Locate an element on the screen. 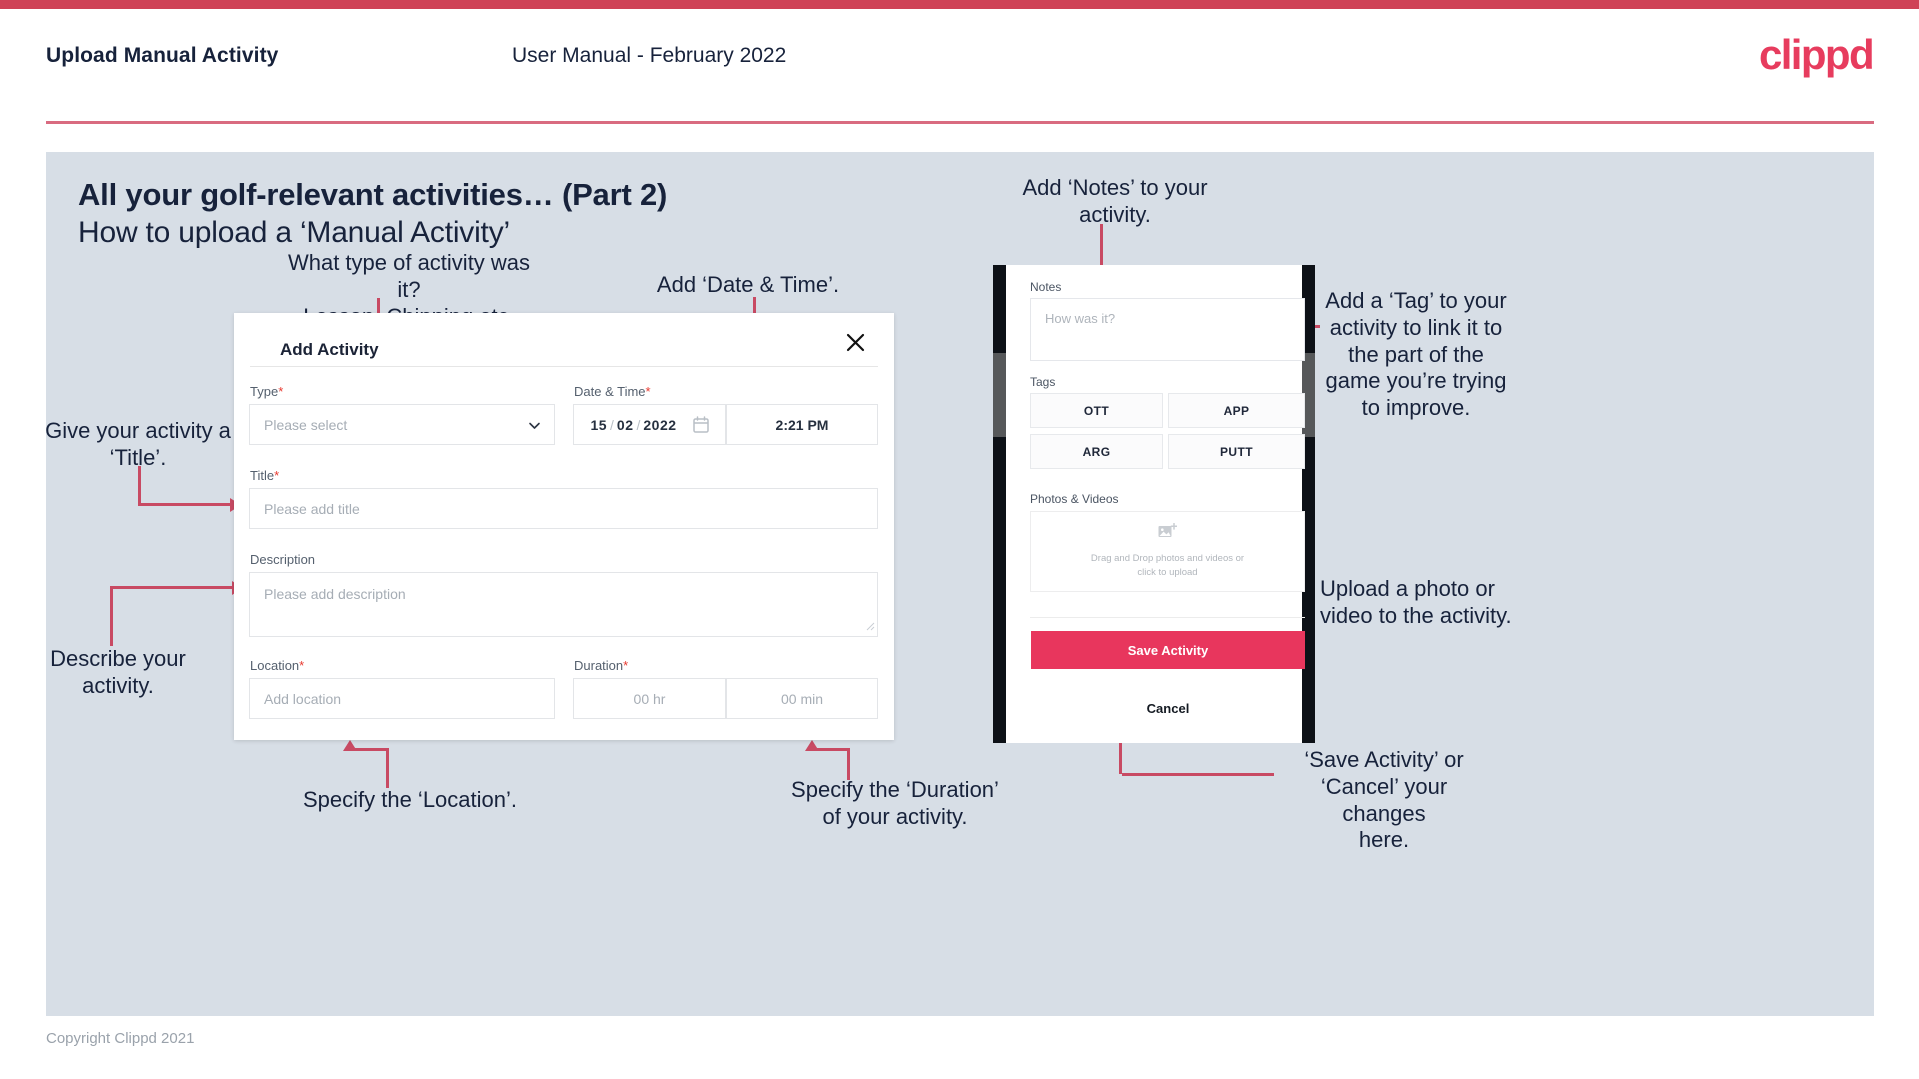 This screenshot has width=1919, height=1079. annotation-location: Specify the ‘Location’. is located at coordinates (410, 799).